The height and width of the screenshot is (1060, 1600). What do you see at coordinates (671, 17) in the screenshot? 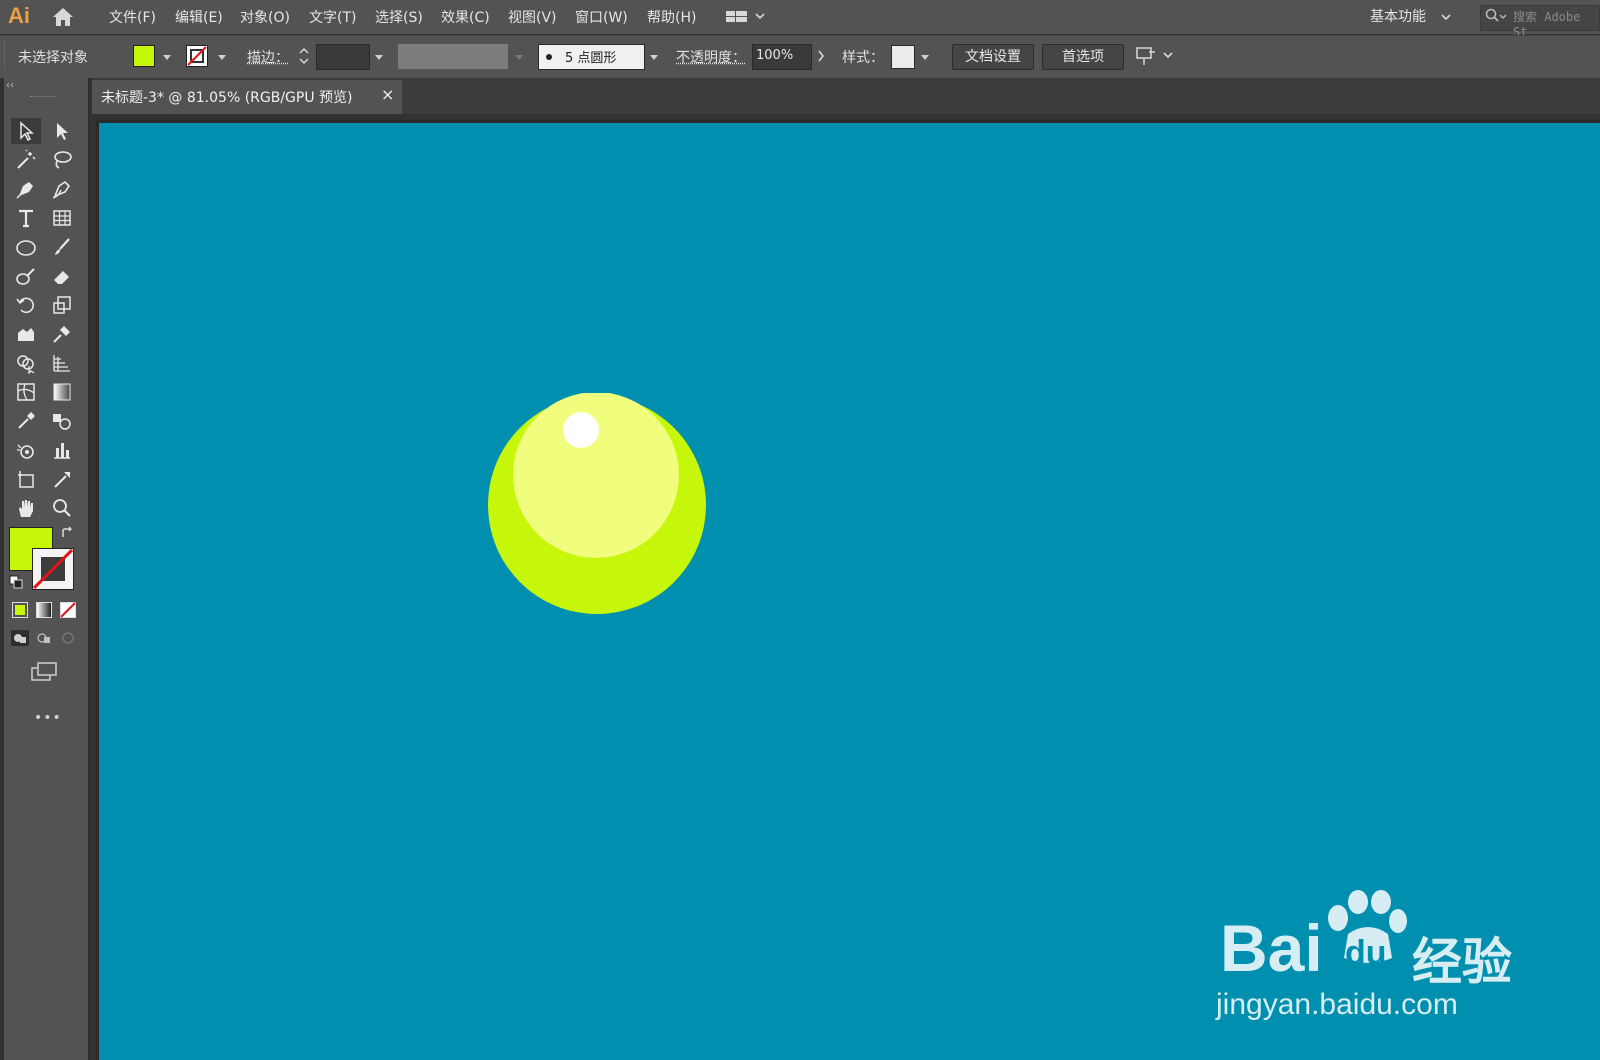
I see `menu-help: 帮助(H)` at bounding box center [671, 17].